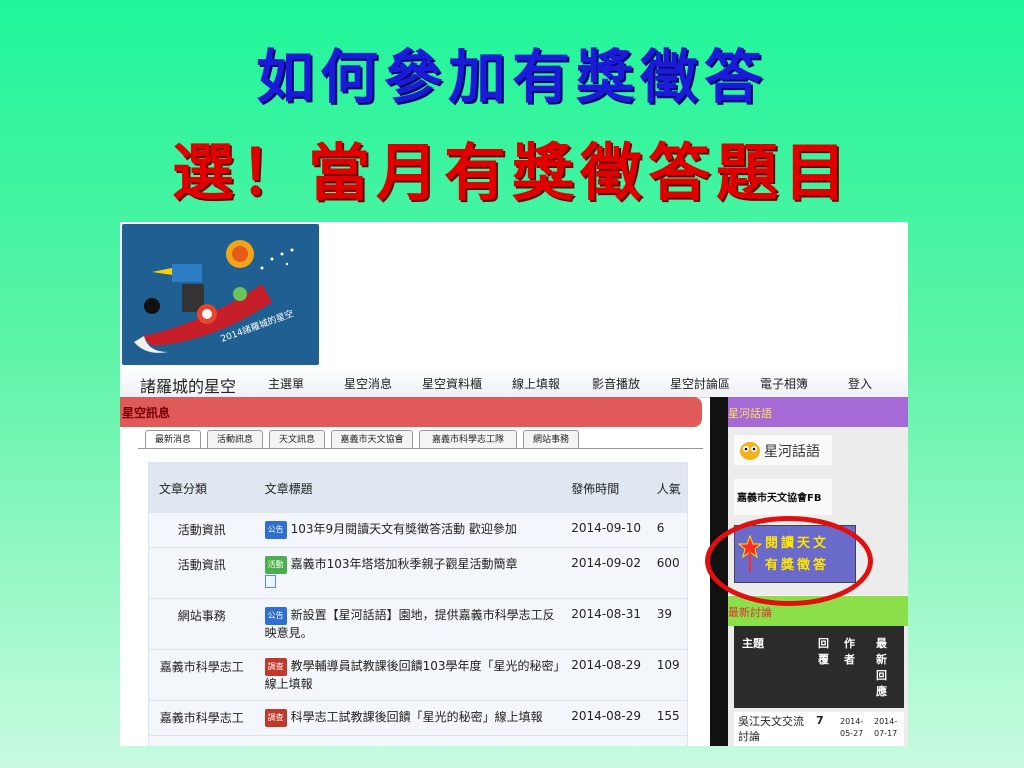 Image resolution: width=1024 pixels, height=768 pixels. Describe the element at coordinates (411, 412) in the screenshot. I see `news-header: 星空訊息` at that location.